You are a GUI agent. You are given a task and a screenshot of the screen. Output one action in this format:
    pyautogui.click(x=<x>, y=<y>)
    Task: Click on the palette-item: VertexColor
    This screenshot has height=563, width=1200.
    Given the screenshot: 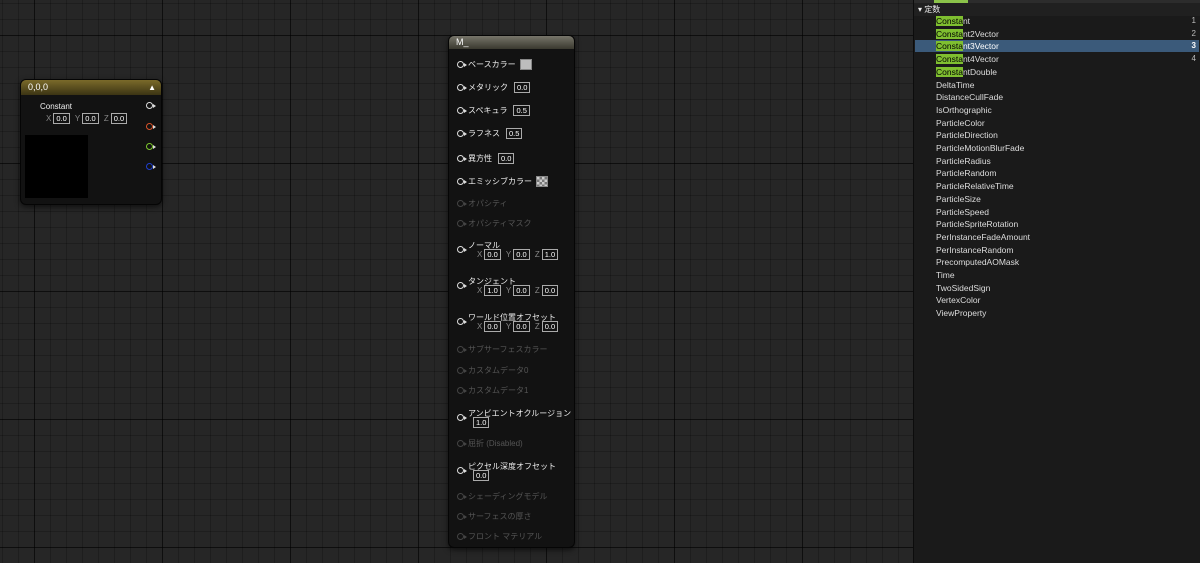 What is the action you would take?
    pyautogui.click(x=1067, y=300)
    